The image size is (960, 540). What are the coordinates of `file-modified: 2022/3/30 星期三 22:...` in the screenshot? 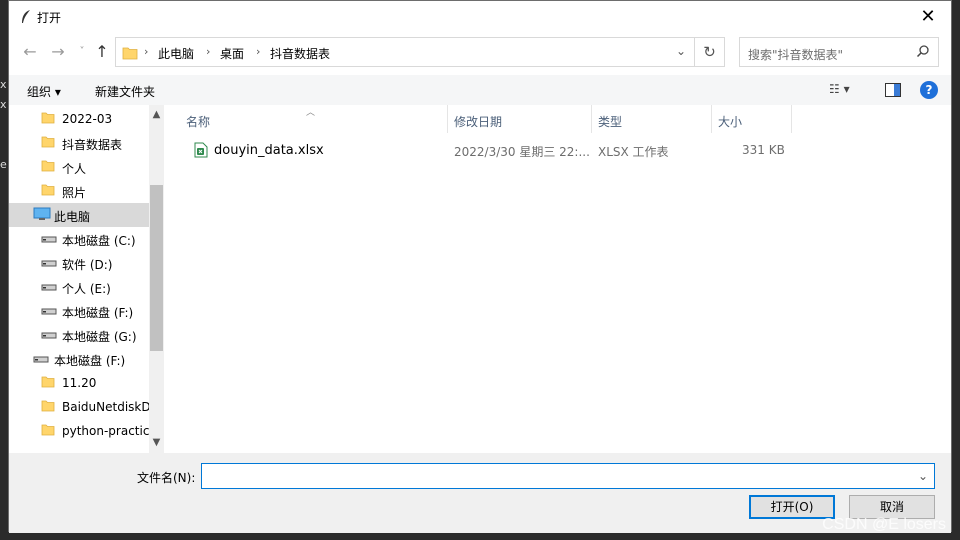 It's located at (522, 152).